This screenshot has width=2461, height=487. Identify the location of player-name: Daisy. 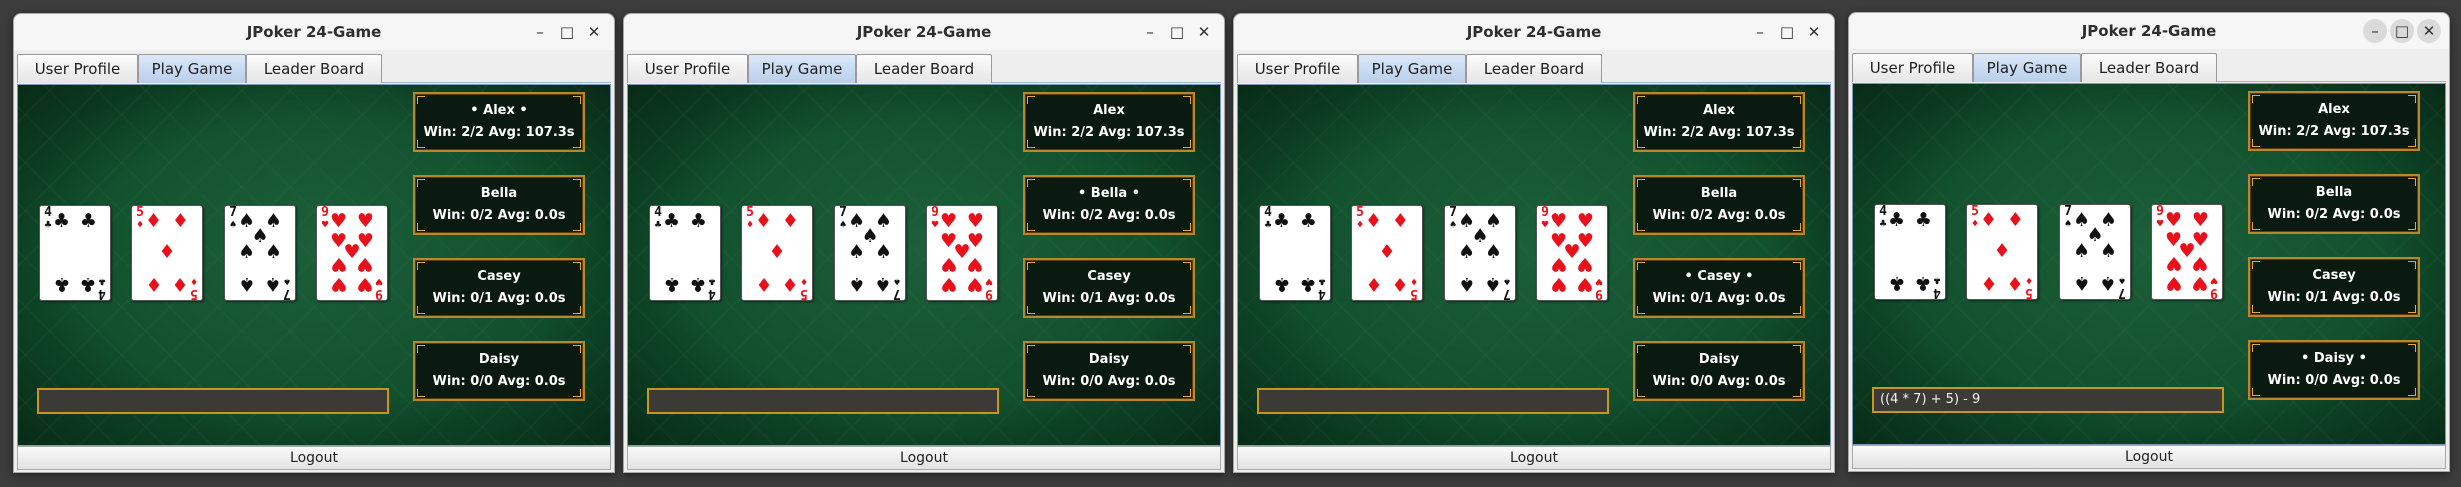
(1109, 359).